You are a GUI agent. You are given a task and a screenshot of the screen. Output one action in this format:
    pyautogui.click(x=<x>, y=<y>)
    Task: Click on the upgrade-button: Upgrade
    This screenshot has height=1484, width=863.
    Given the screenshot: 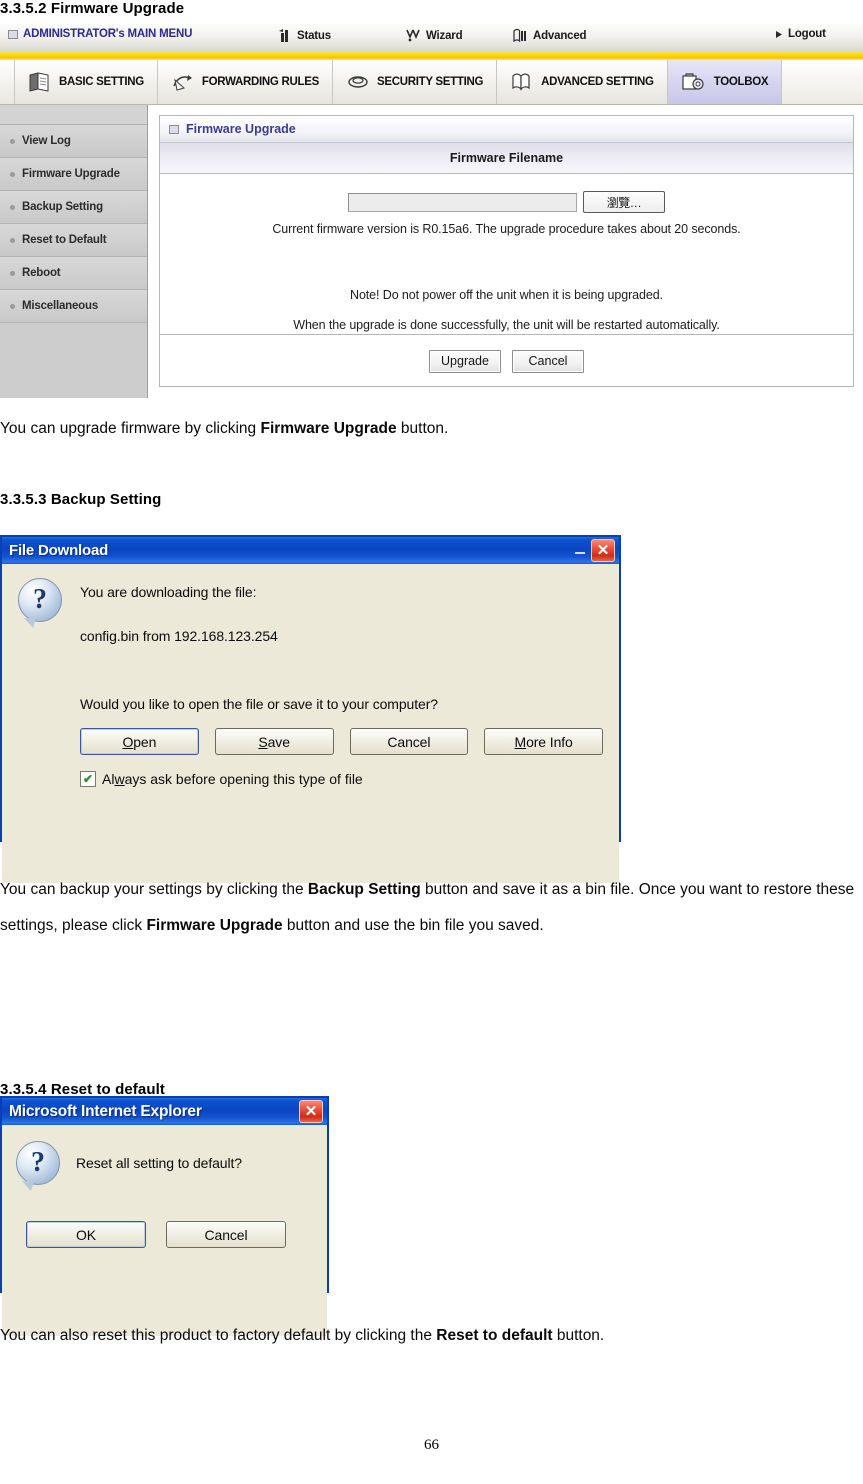 What is the action you would take?
    pyautogui.click(x=465, y=361)
    